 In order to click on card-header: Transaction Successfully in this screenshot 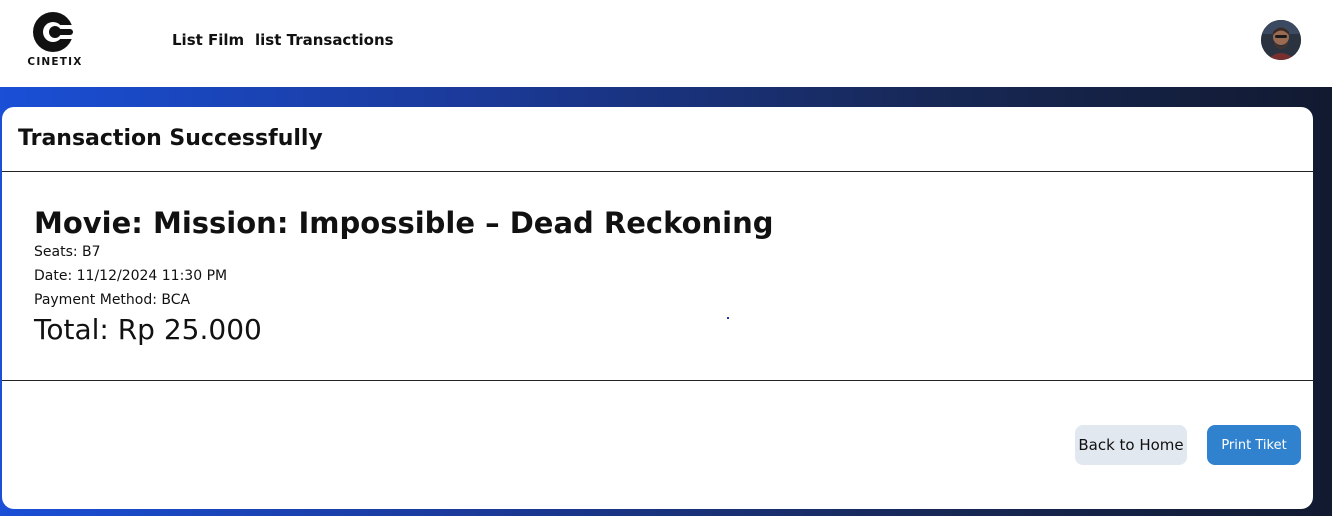, I will do `click(657, 139)`.